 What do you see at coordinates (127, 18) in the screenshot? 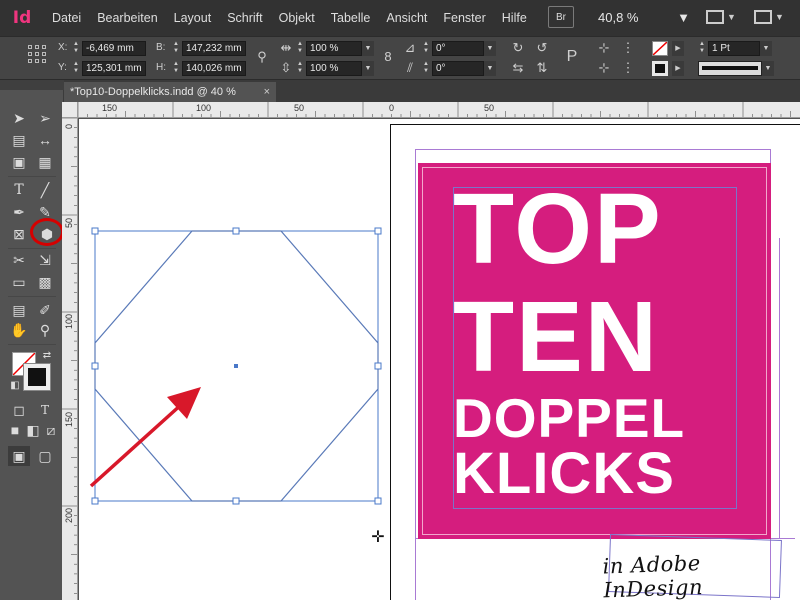
I see `menu-bearbeiten: Bearbeiten` at bounding box center [127, 18].